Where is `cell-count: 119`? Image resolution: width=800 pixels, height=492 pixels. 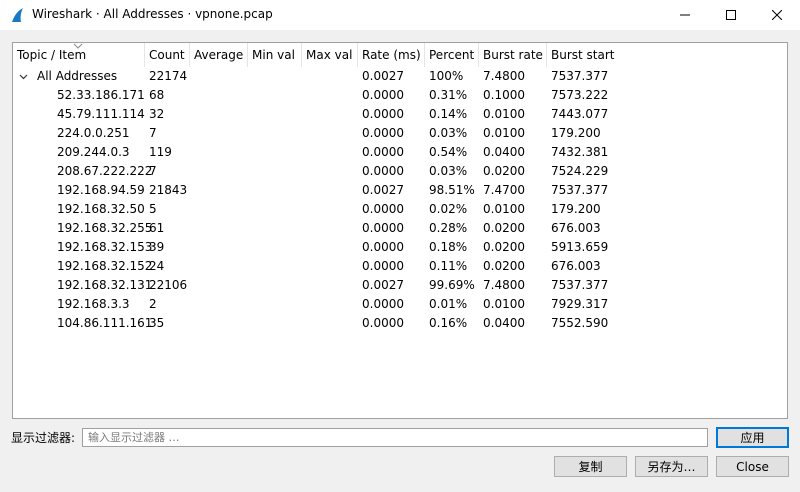
cell-count: 119 is located at coordinates (160, 152).